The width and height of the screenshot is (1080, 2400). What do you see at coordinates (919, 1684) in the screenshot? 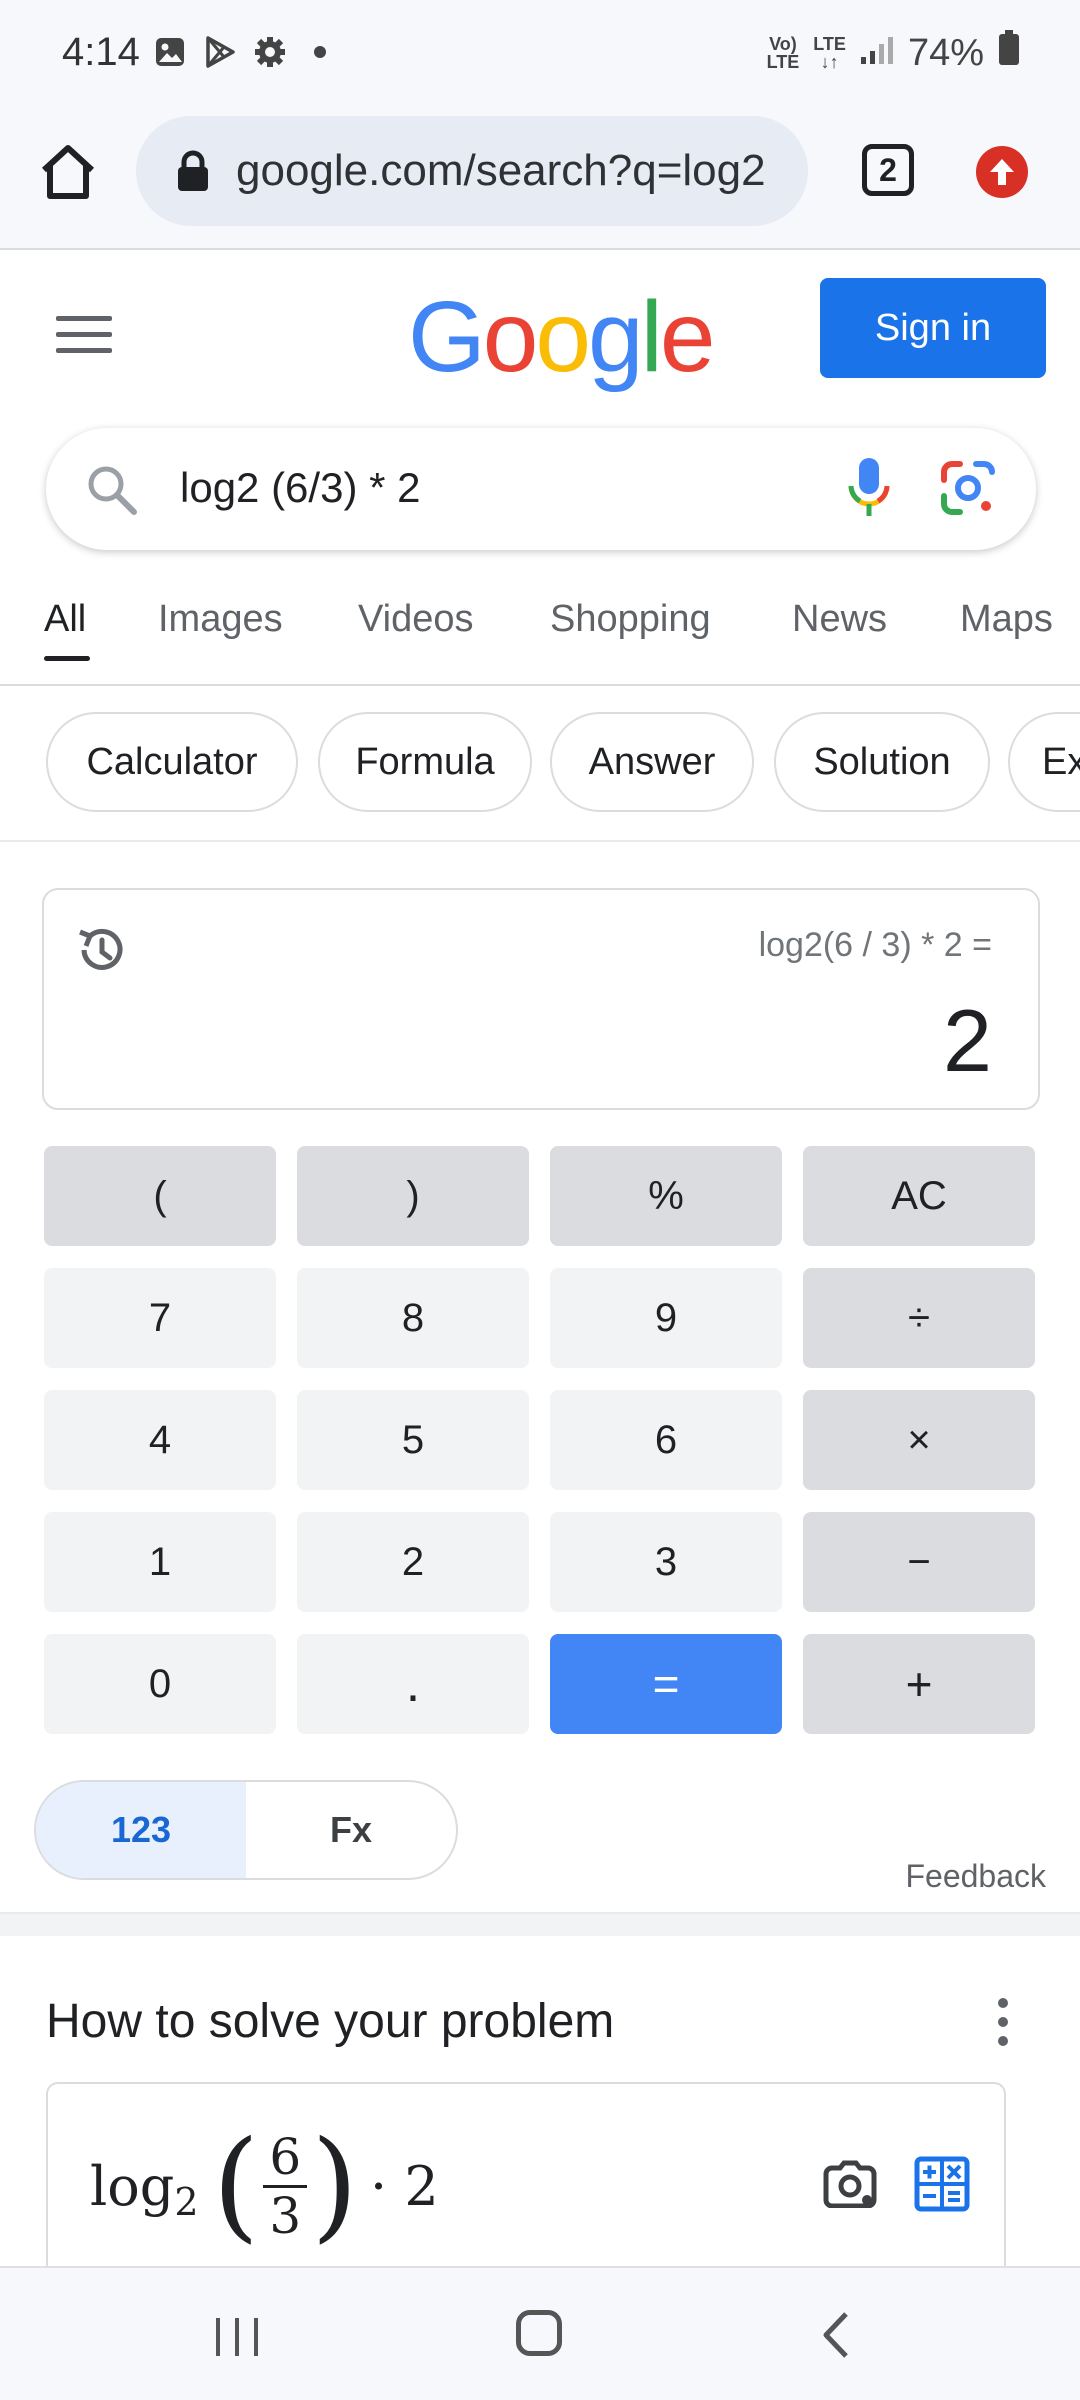
I see `key-add: +` at bounding box center [919, 1684].